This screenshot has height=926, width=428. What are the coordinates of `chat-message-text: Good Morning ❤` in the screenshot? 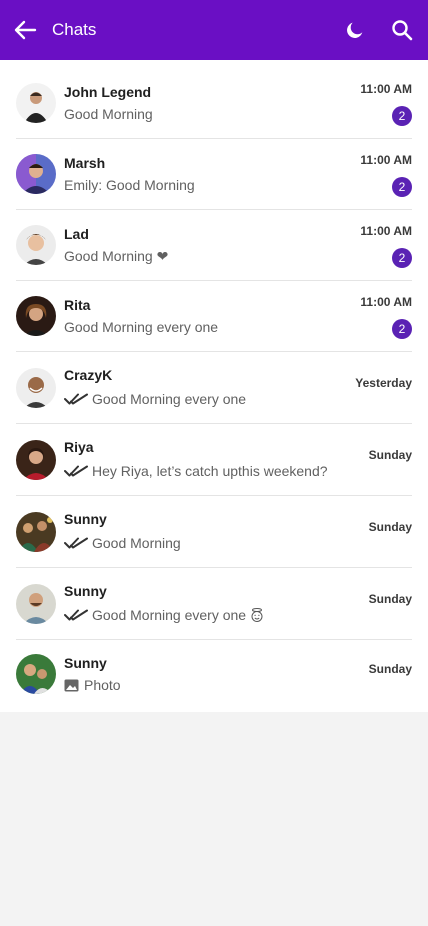 It's located at (116, 256).